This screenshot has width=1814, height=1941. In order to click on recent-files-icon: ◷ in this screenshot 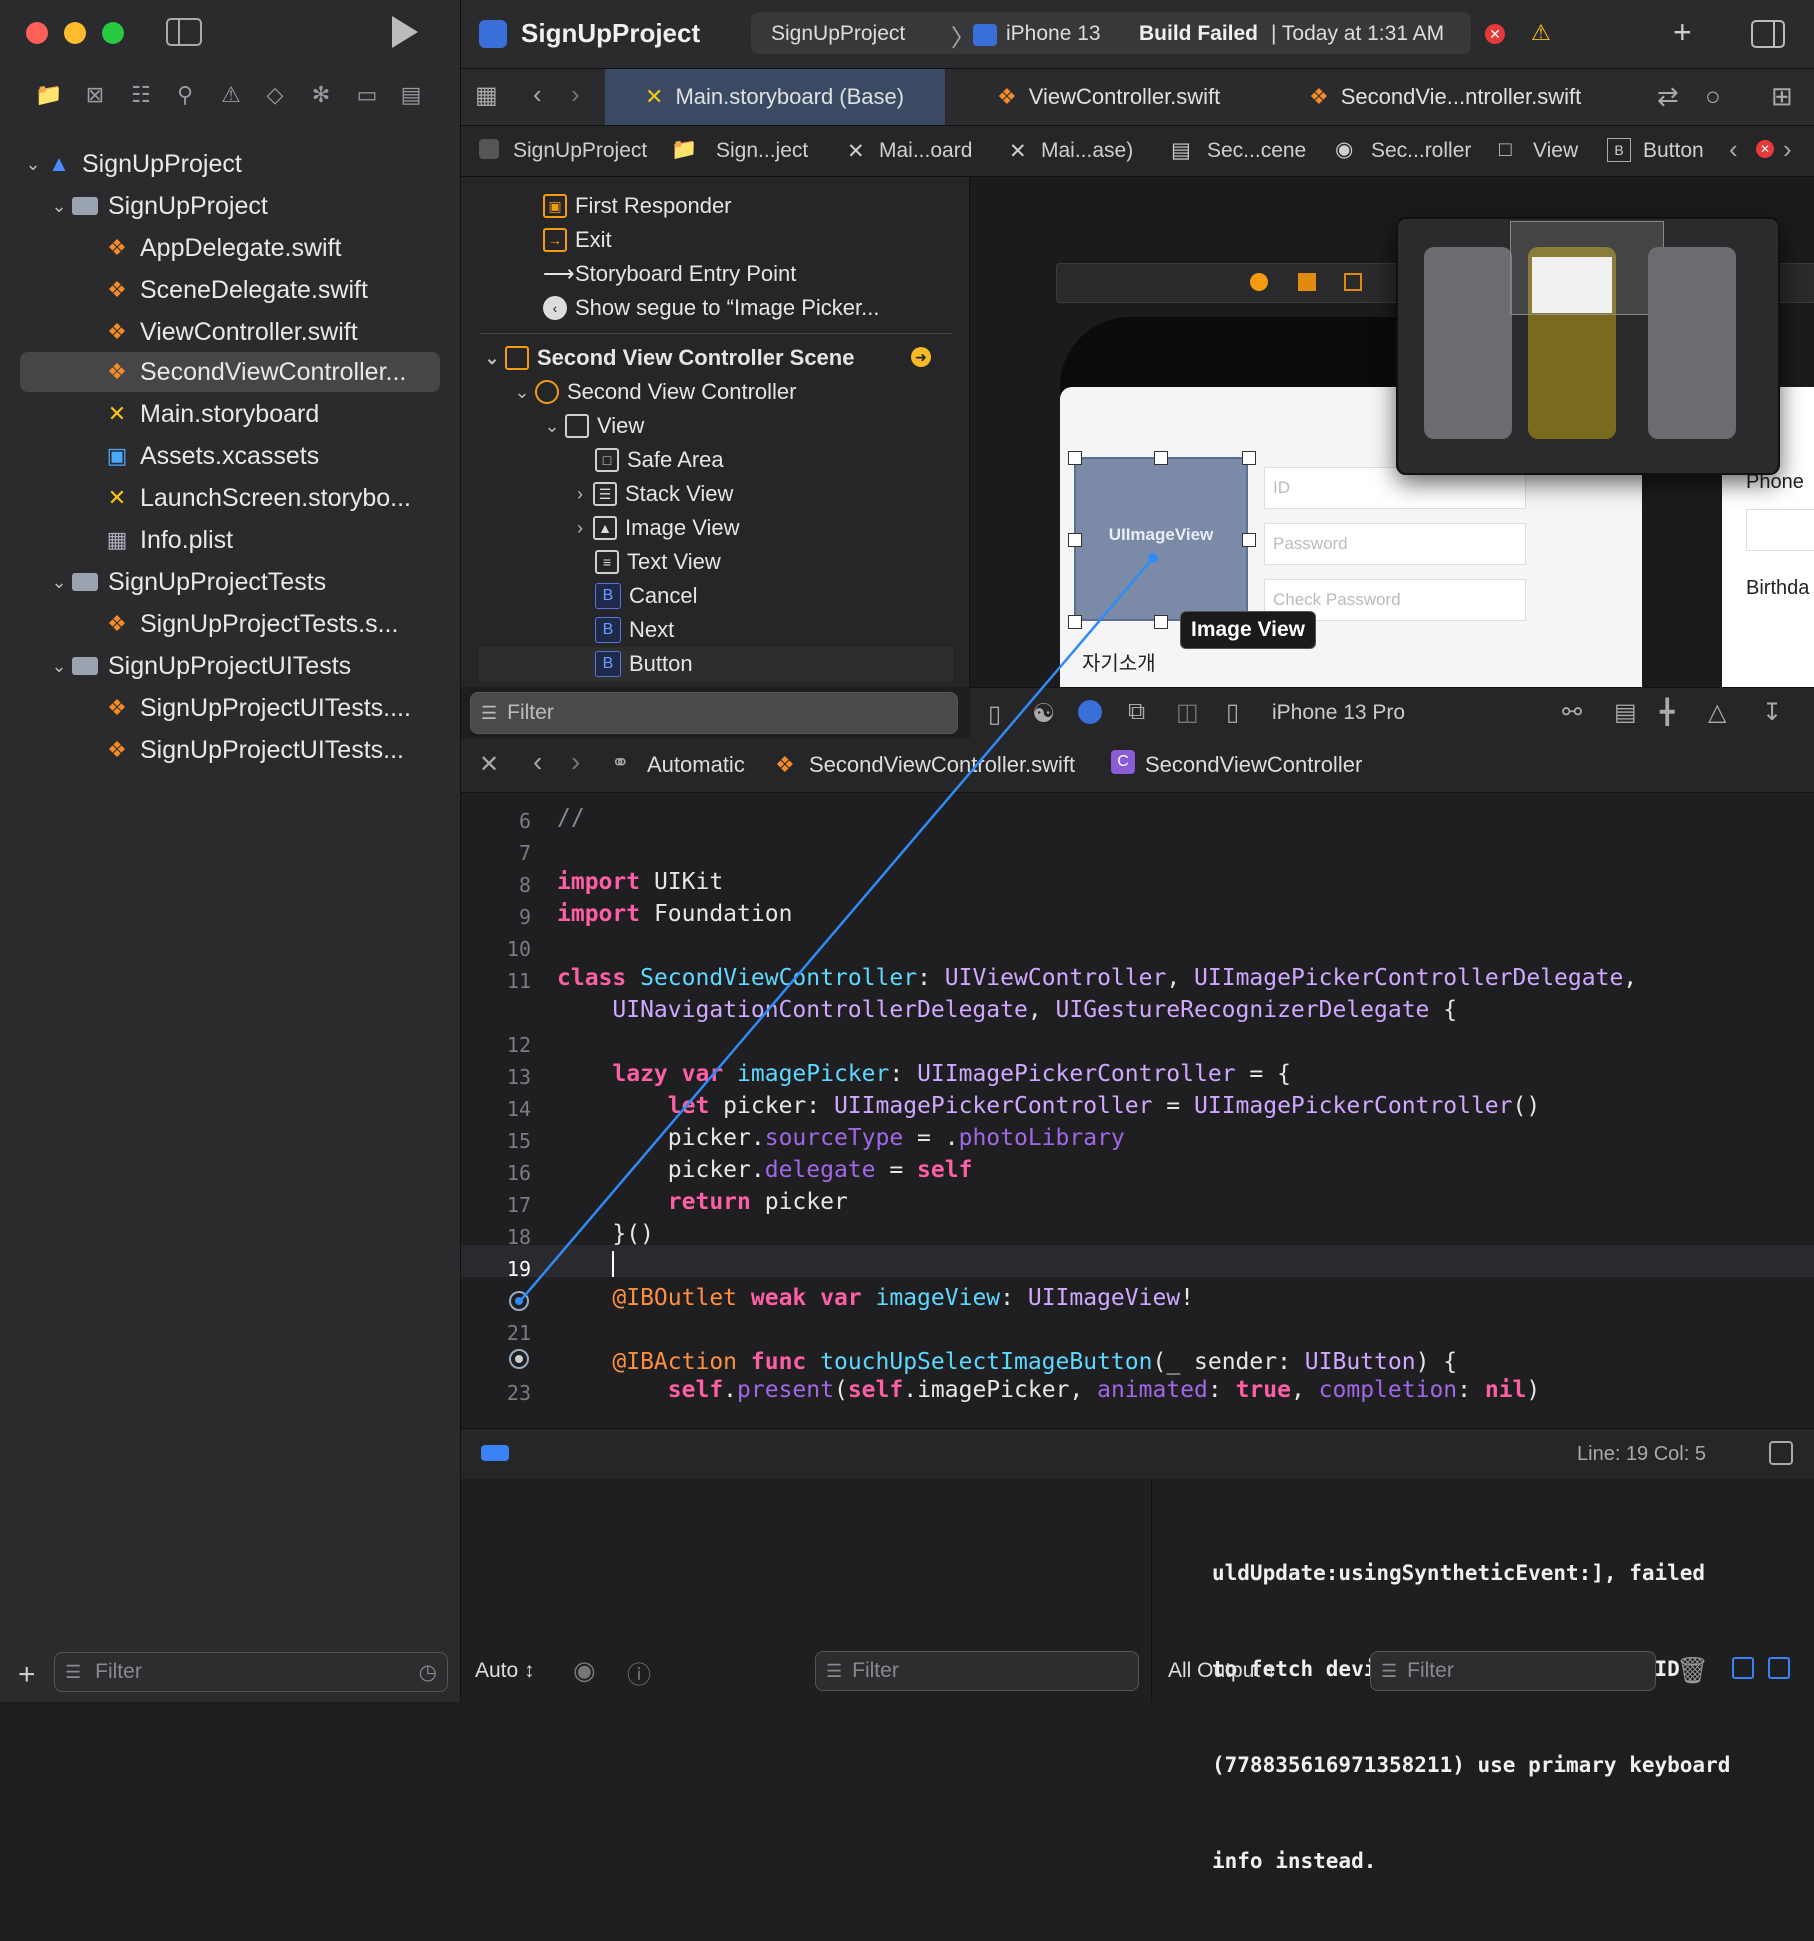, I will do `click(428, 1672)`.